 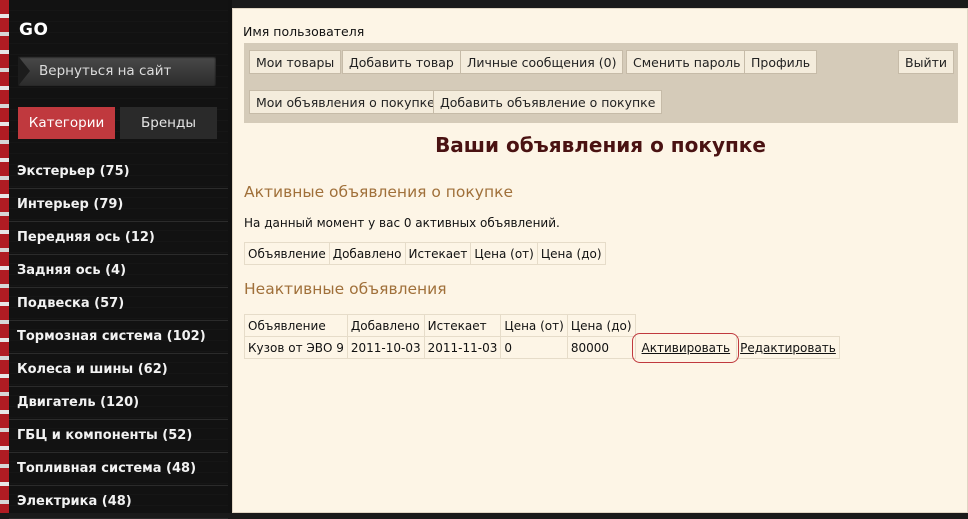 I want to click on back-to-site-label: Вернуться на сайт, so click(x=105, y=71).